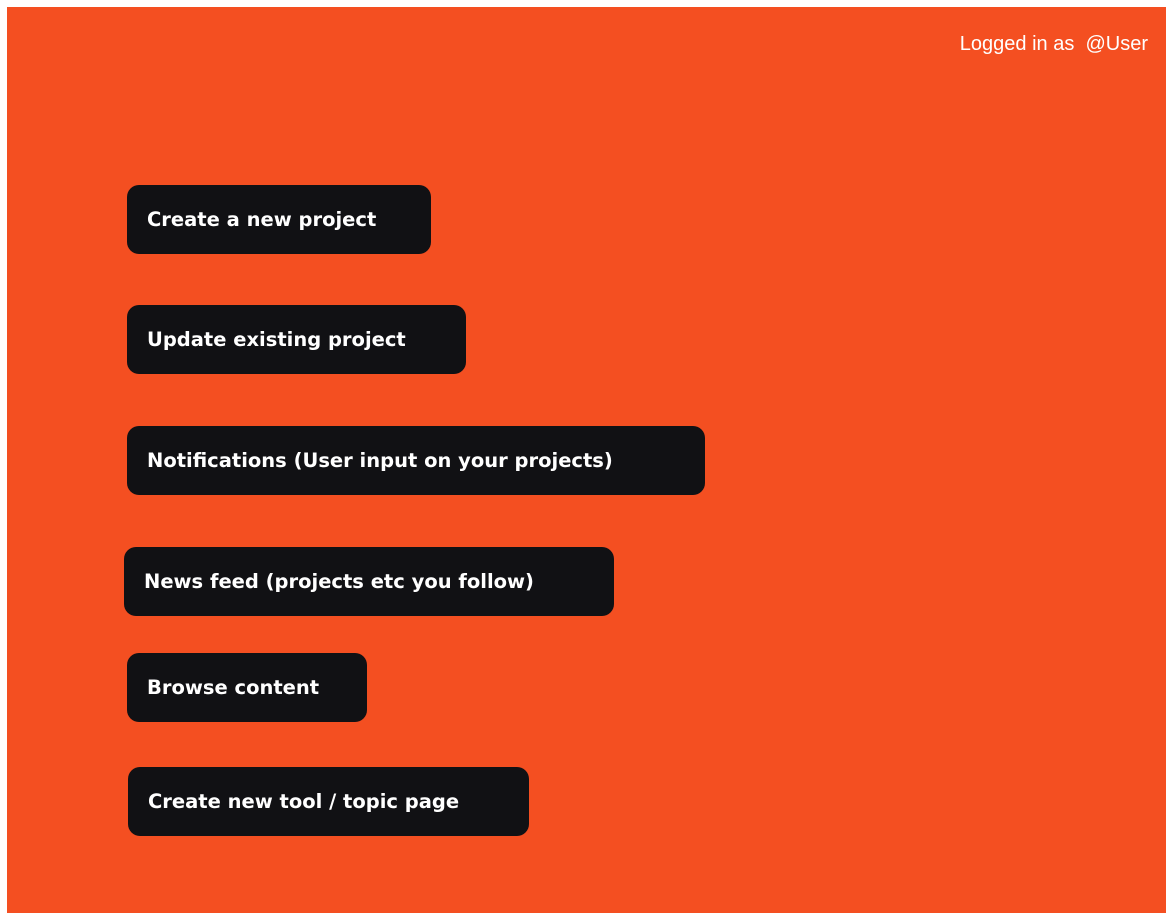 Image resolution: width=1166 pixels, height=913 pixels. What do you see at coordinates (1017, 44) in the screenshot?
I see `login-prefix: Logged in as` at bounding box center [1017, 44].